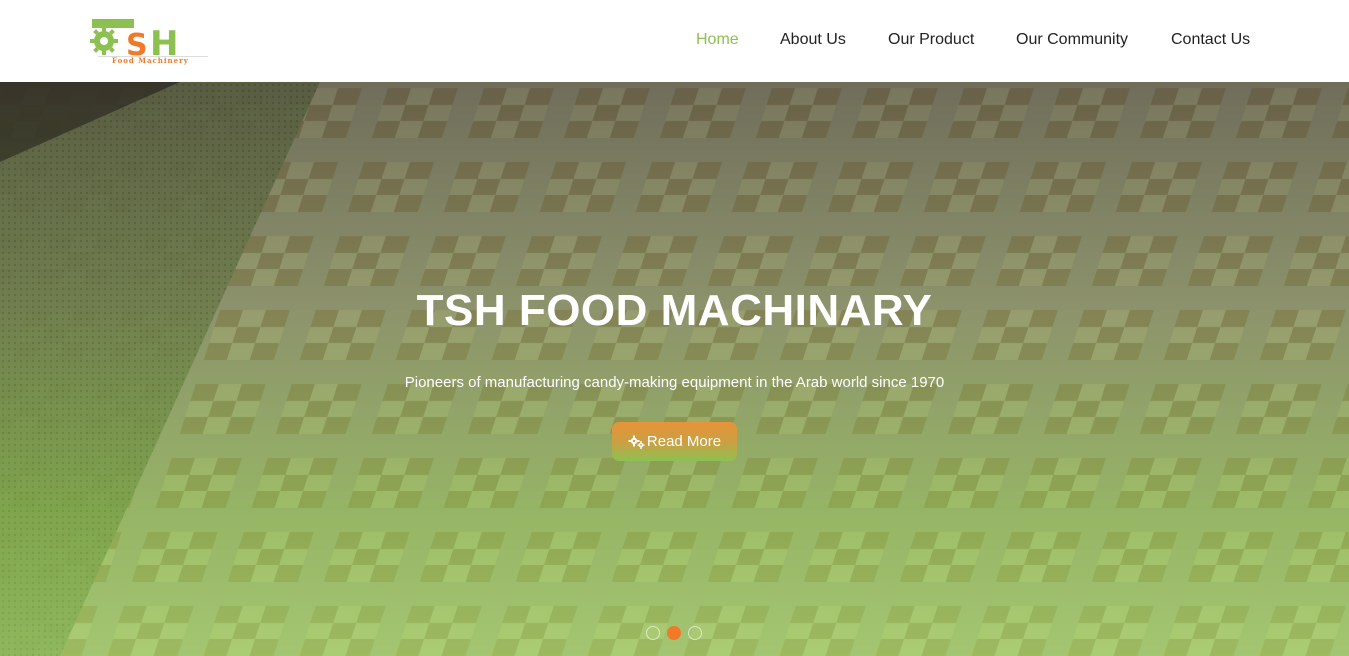  I want to click on gears-icon, so click(636, 442).